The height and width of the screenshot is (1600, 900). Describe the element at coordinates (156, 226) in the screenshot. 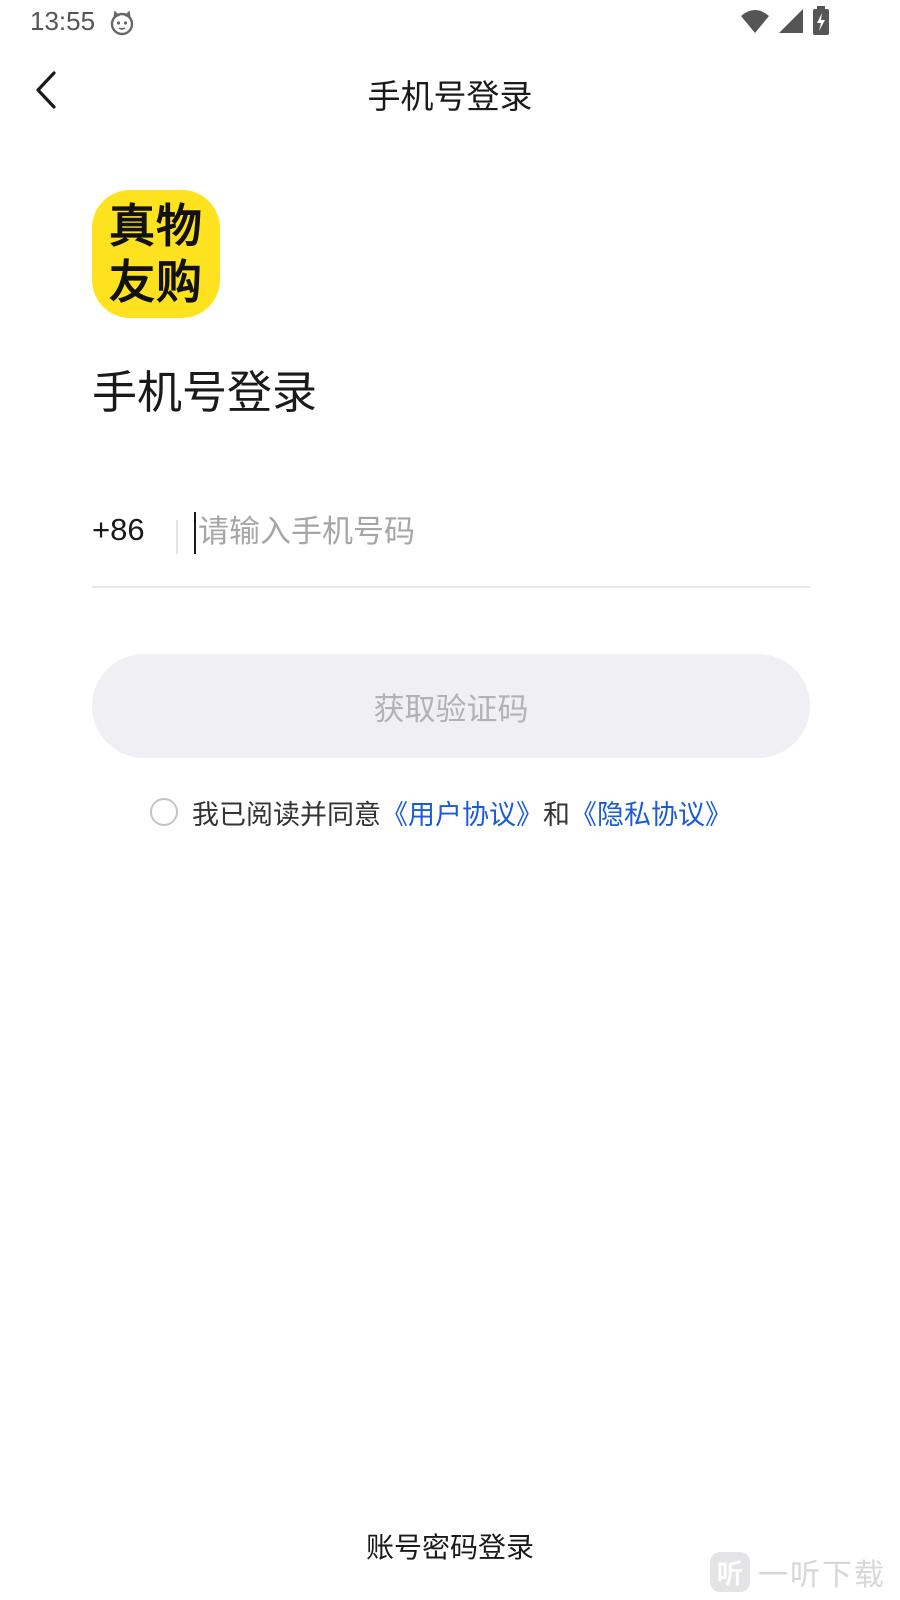

I see `logo-text-line-1: 真物` at that location.